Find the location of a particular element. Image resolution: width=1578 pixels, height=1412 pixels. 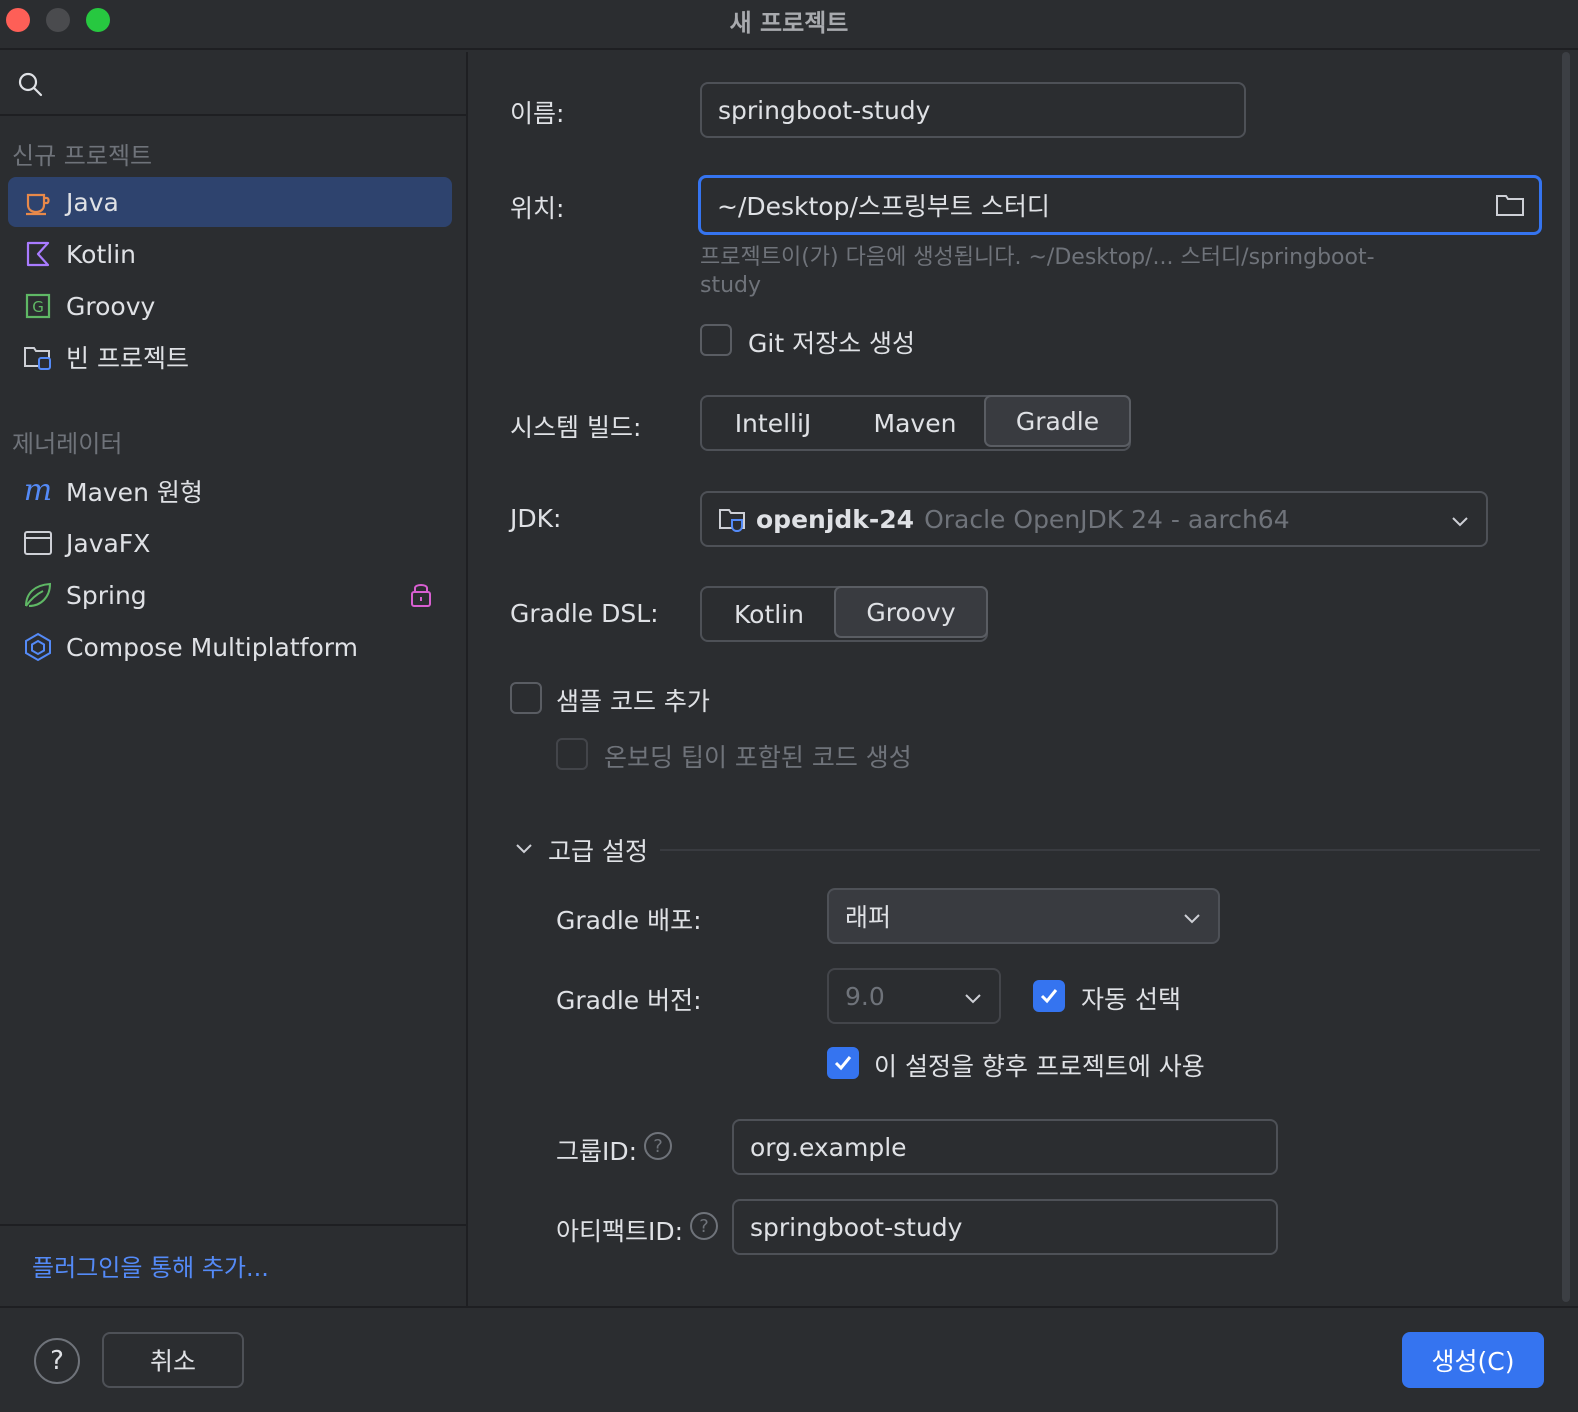

sidebar-item-maven-archetype: m Maven 원형 is located at coordinates (230, 491).